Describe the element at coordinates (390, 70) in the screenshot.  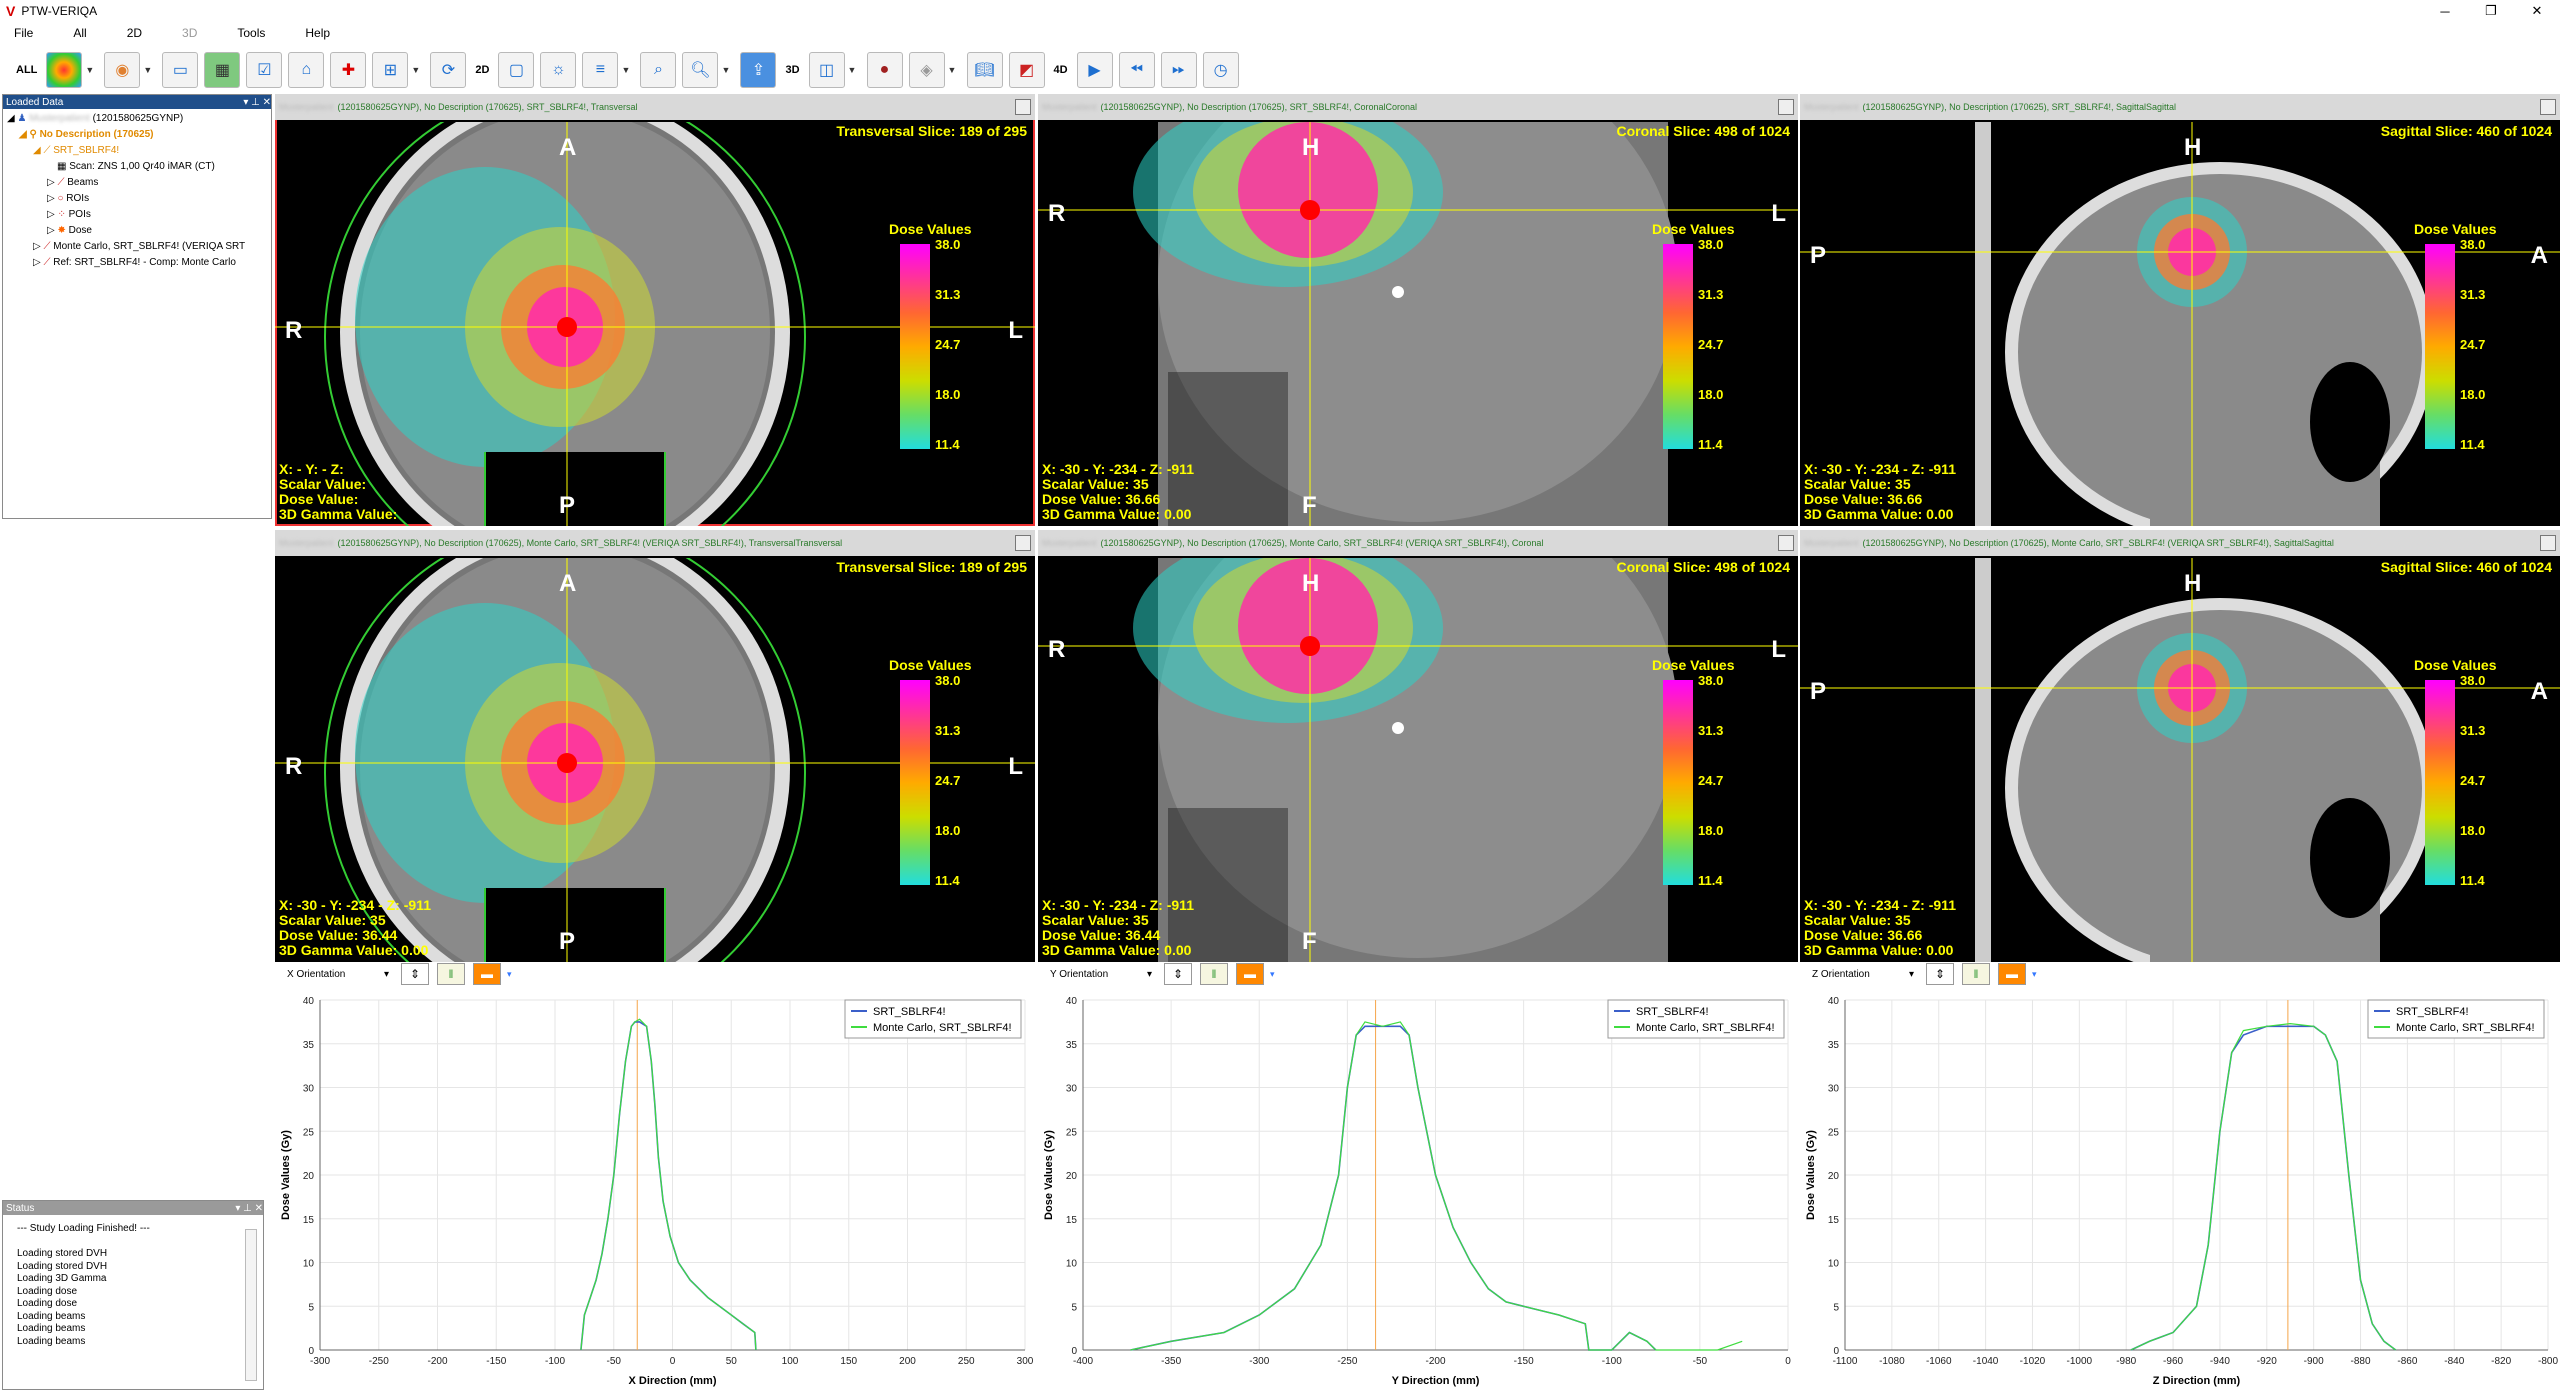
I see `layout-icon: ⊞` at that location.